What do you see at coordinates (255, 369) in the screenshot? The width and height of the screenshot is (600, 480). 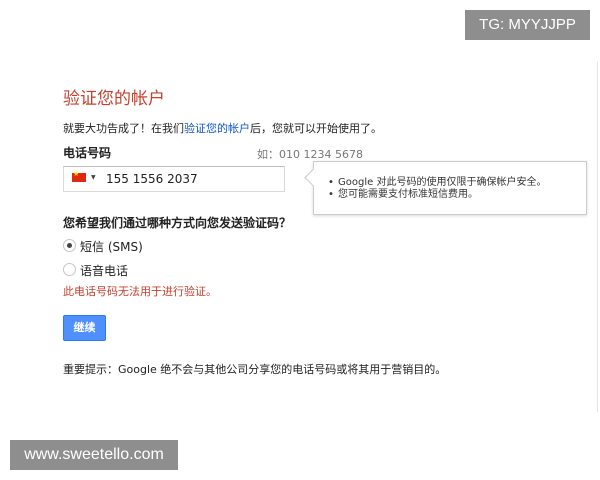 I see `privacy-notice: 重要提示：Google 绝不会与其他公司分享您的电话号码或将其用于营销目的。` at bounding box center [255, 369].